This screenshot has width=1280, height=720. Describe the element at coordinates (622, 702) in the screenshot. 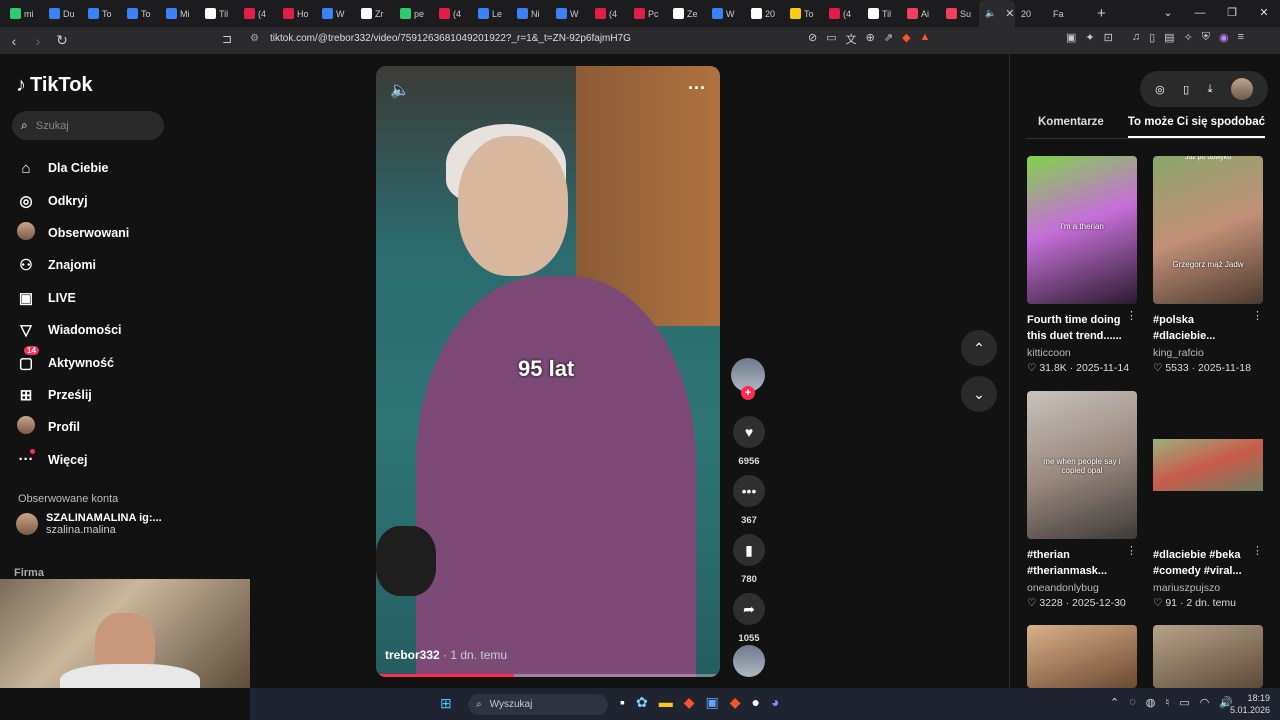

I see `task-view-icon: ▪` at that location.